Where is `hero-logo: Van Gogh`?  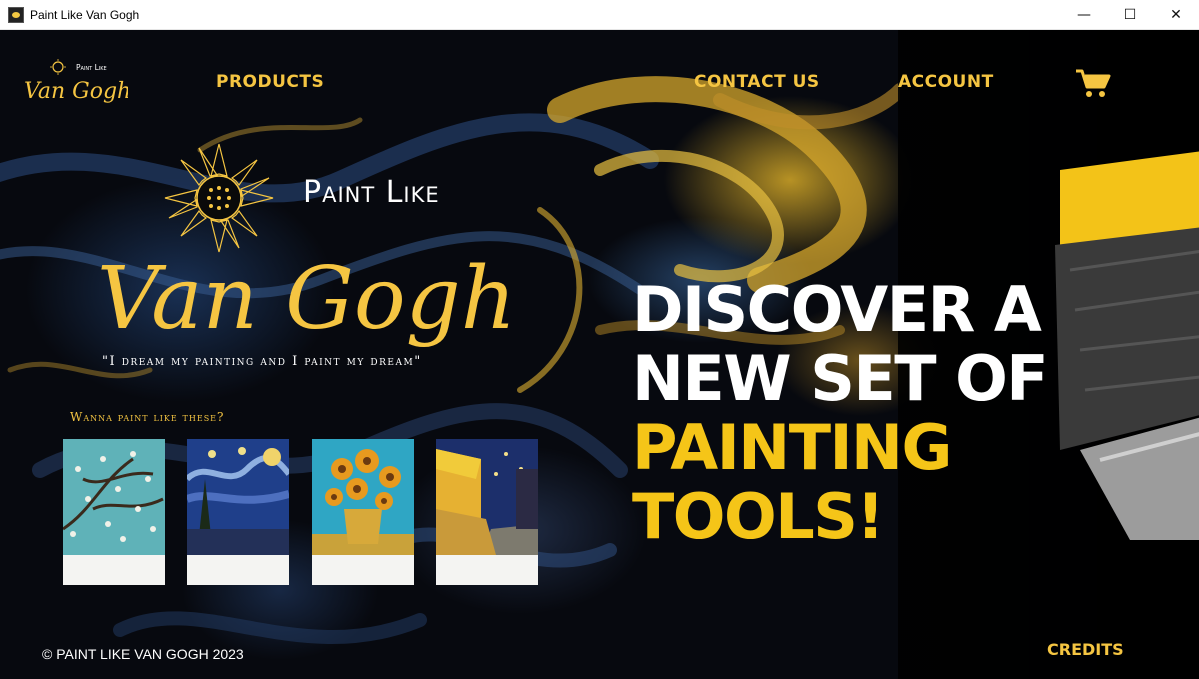
hero-logo: Van Gogh is located at coordinates (306, 246).